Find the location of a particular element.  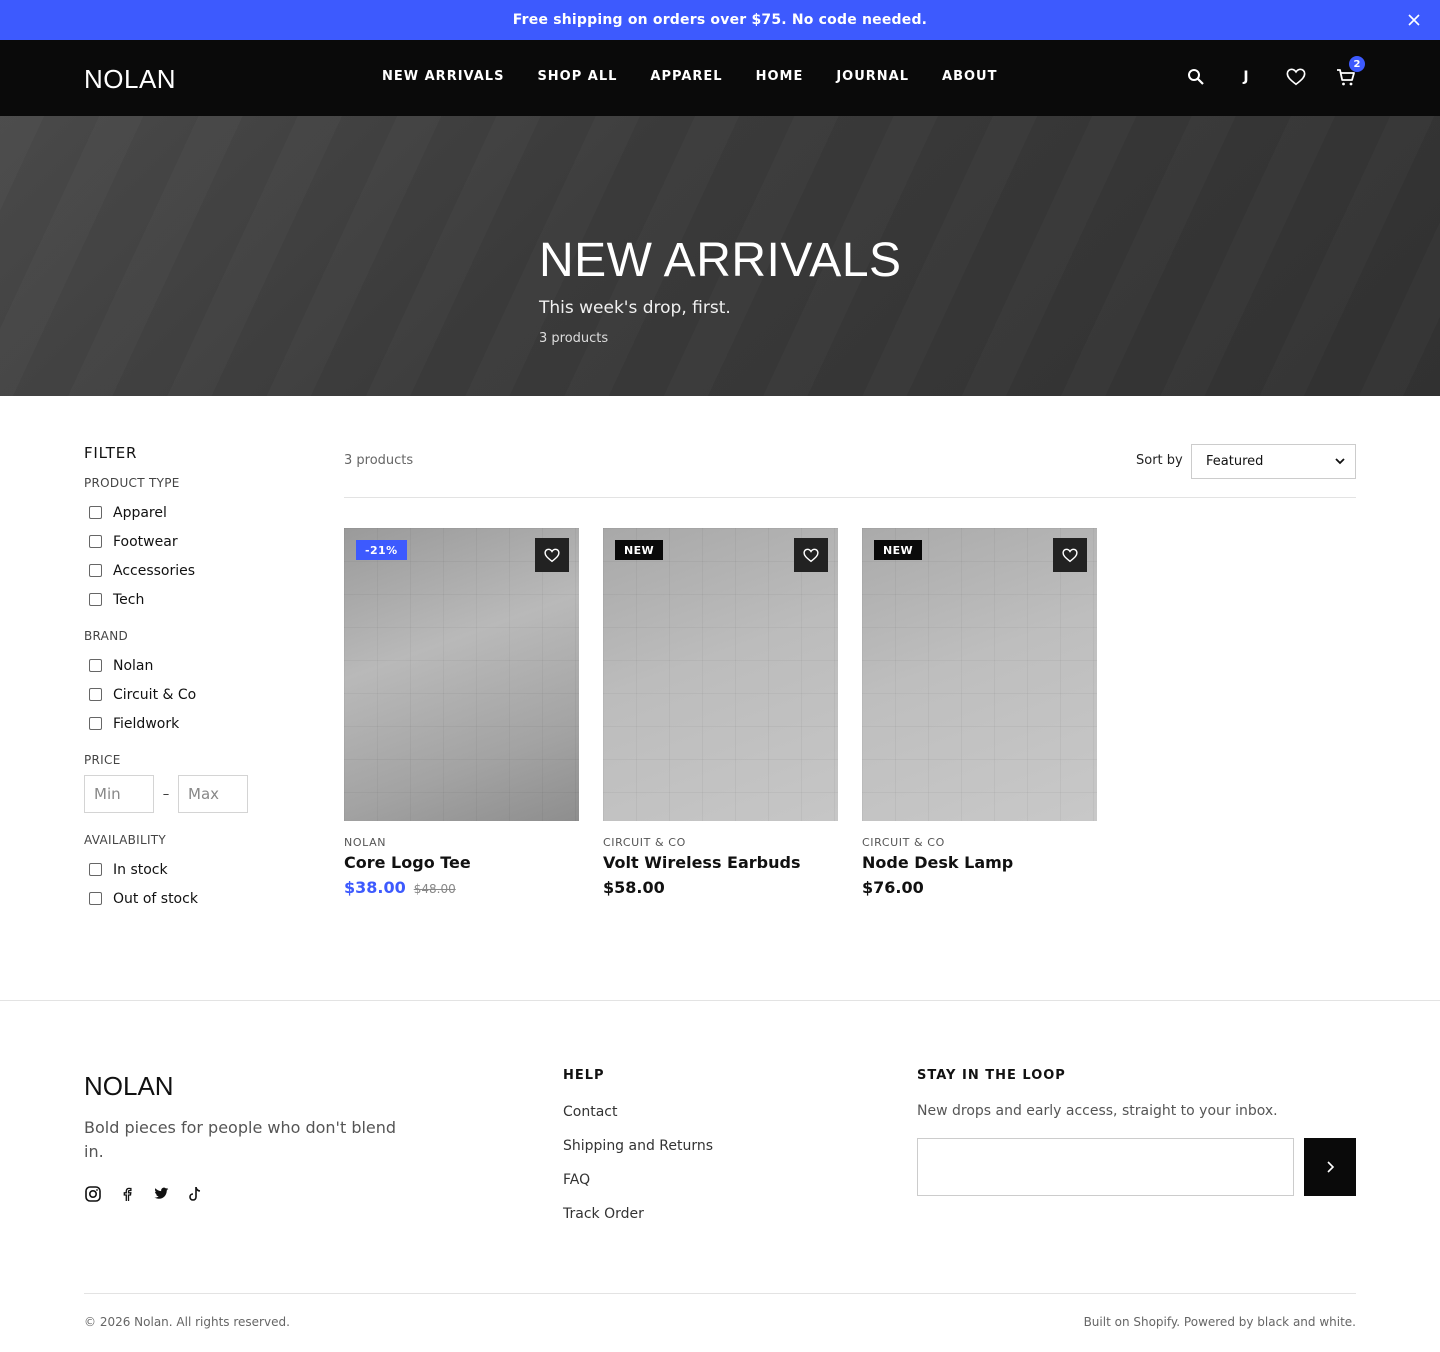

product-image: -21% is located at coordinates (461, 674).